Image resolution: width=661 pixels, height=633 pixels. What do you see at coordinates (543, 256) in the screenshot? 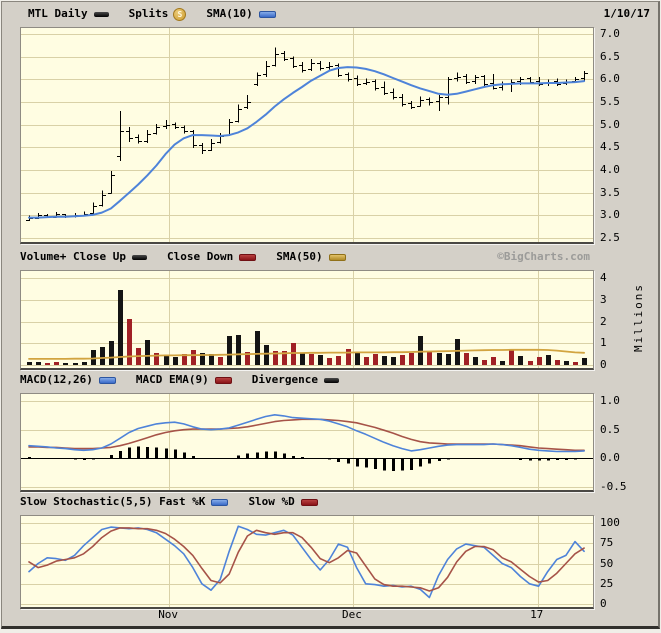
I see `copyright-watermark: ©BigCharts.com` at bounding box center [543, 256].